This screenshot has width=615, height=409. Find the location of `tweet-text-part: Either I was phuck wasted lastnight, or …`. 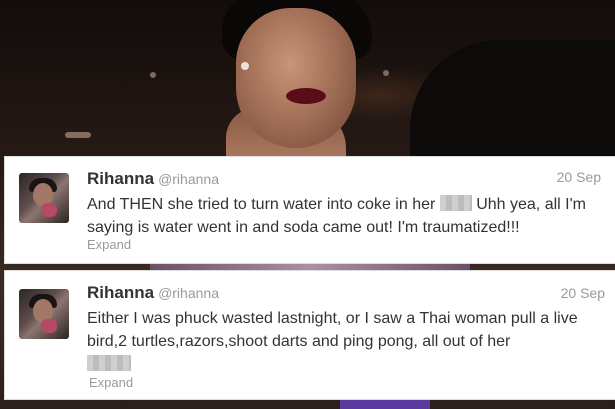

tweet-text-part: Either I was phuck wasted lastnight, or … is located at coordinates (332, 330).